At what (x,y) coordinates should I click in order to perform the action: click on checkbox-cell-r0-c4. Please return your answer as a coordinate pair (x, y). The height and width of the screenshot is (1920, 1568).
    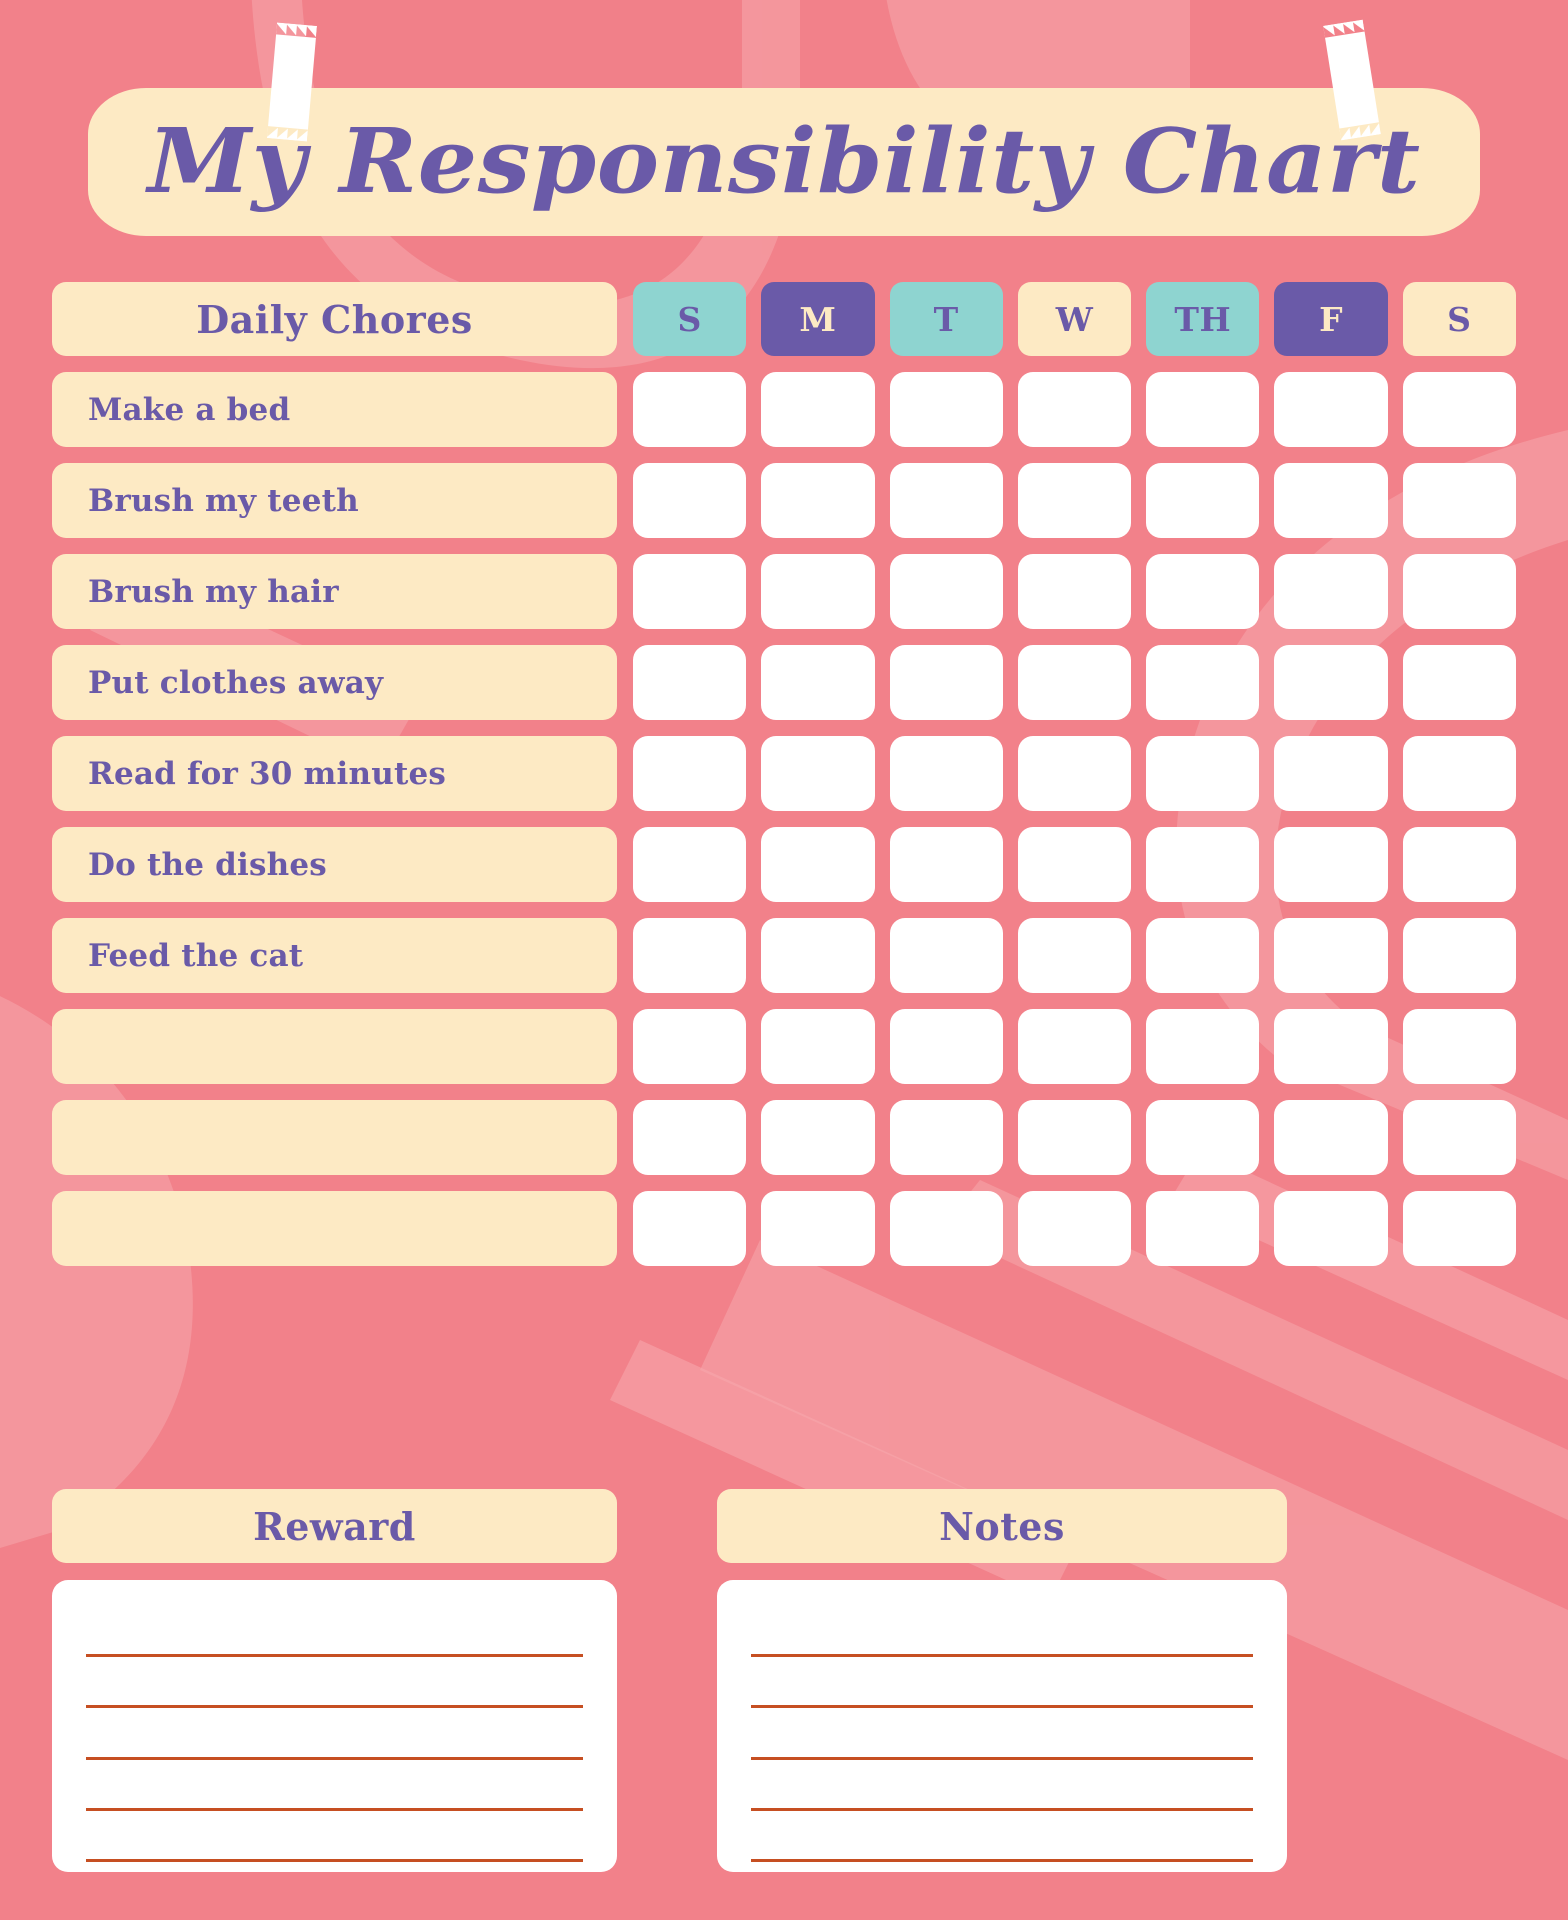
    Looking at the image, I should click on (1203, 409).